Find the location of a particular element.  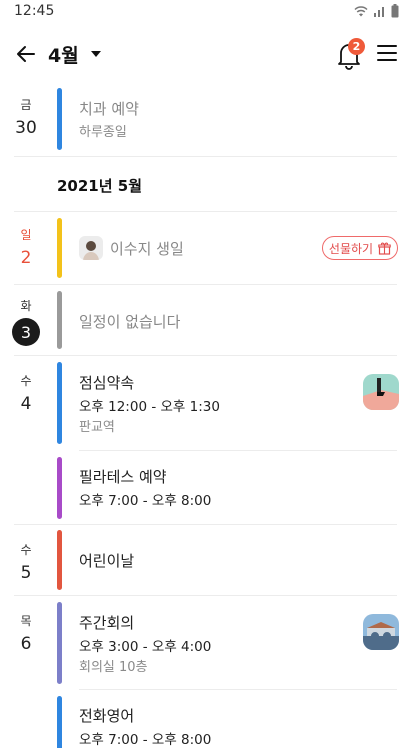

day-label: 일 2 is located at coordinates (26, 247).